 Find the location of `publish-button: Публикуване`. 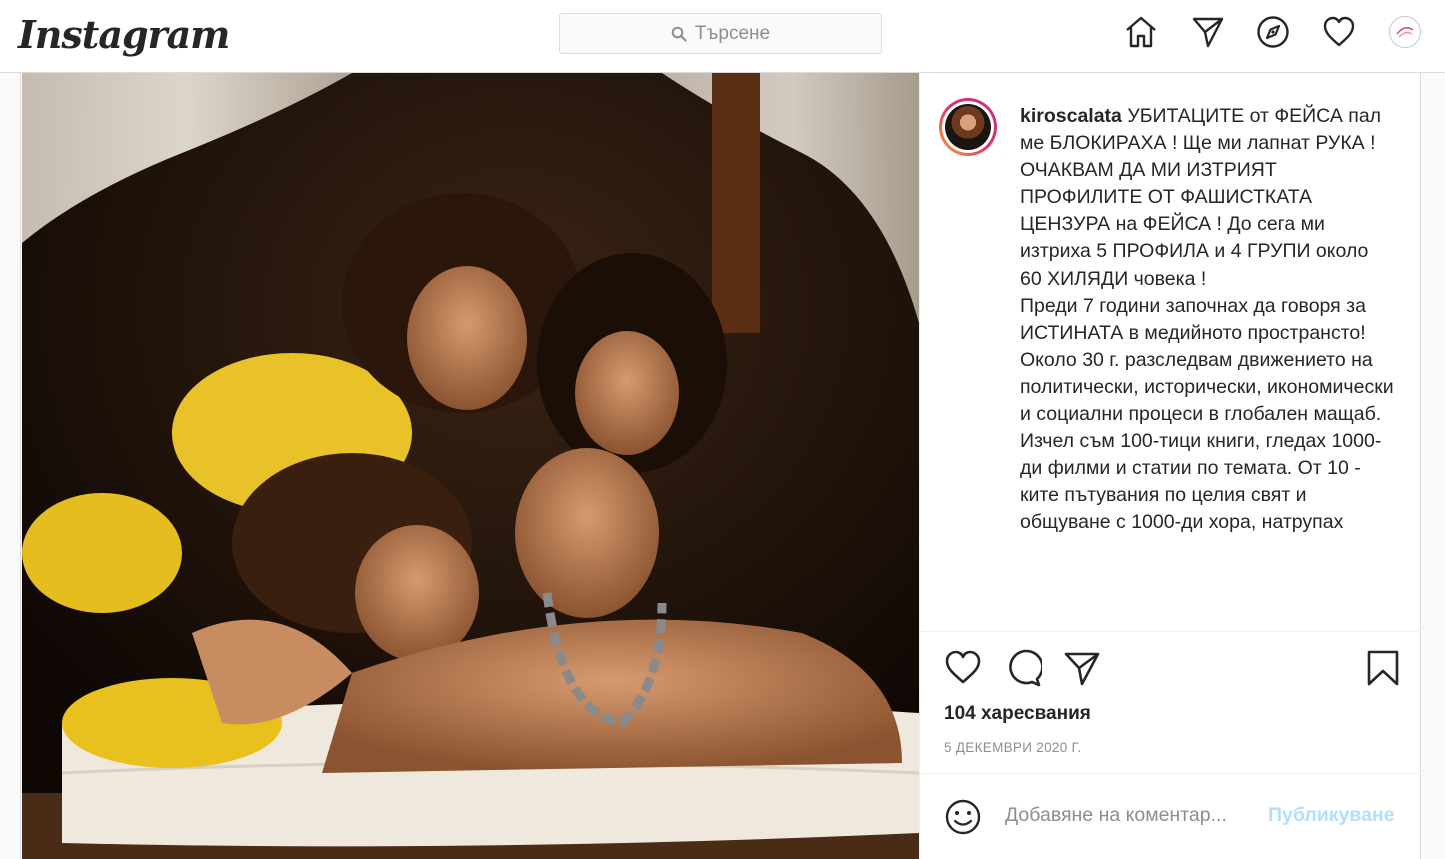

publish-button: Публикуване is located at coordinates (1331, 815).